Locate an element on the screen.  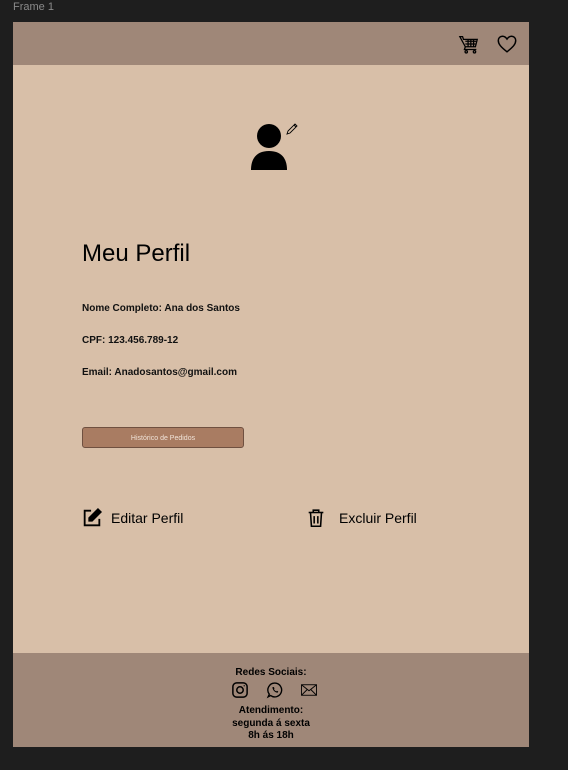
email-text: Email: Anadosantos@gmail.com is located at coordinates (159, 372).